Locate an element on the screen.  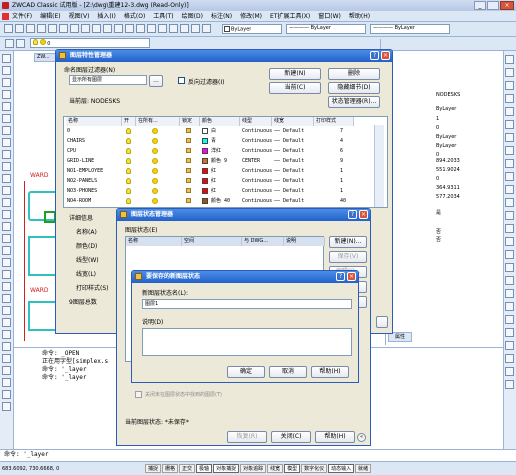
color-swatch is located at coordinates (205, 131).